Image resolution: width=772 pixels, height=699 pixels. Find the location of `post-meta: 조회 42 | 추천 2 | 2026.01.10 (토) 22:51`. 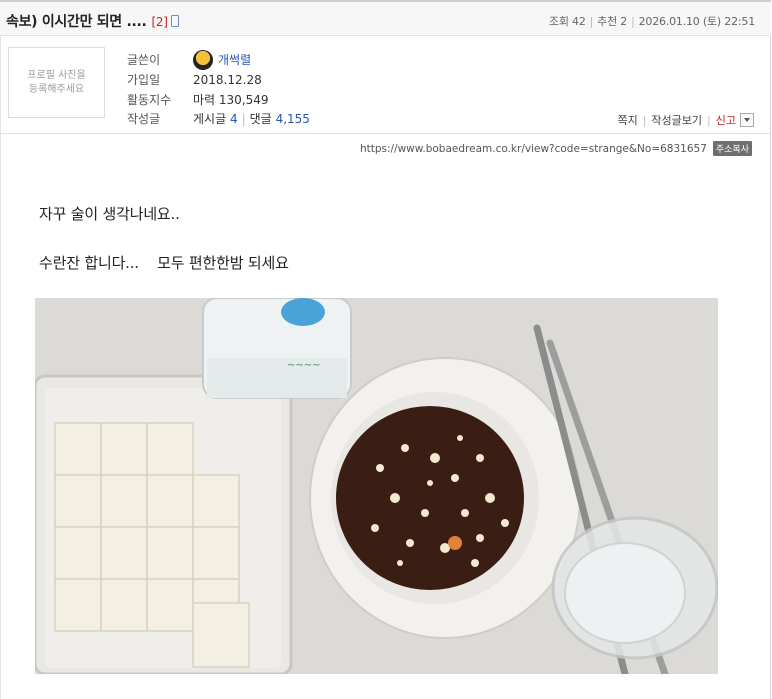

post-meta: 조회 42 | 추천 2 | 2026.01.10 (토) 22:51 is located at coordinates (652, 21).